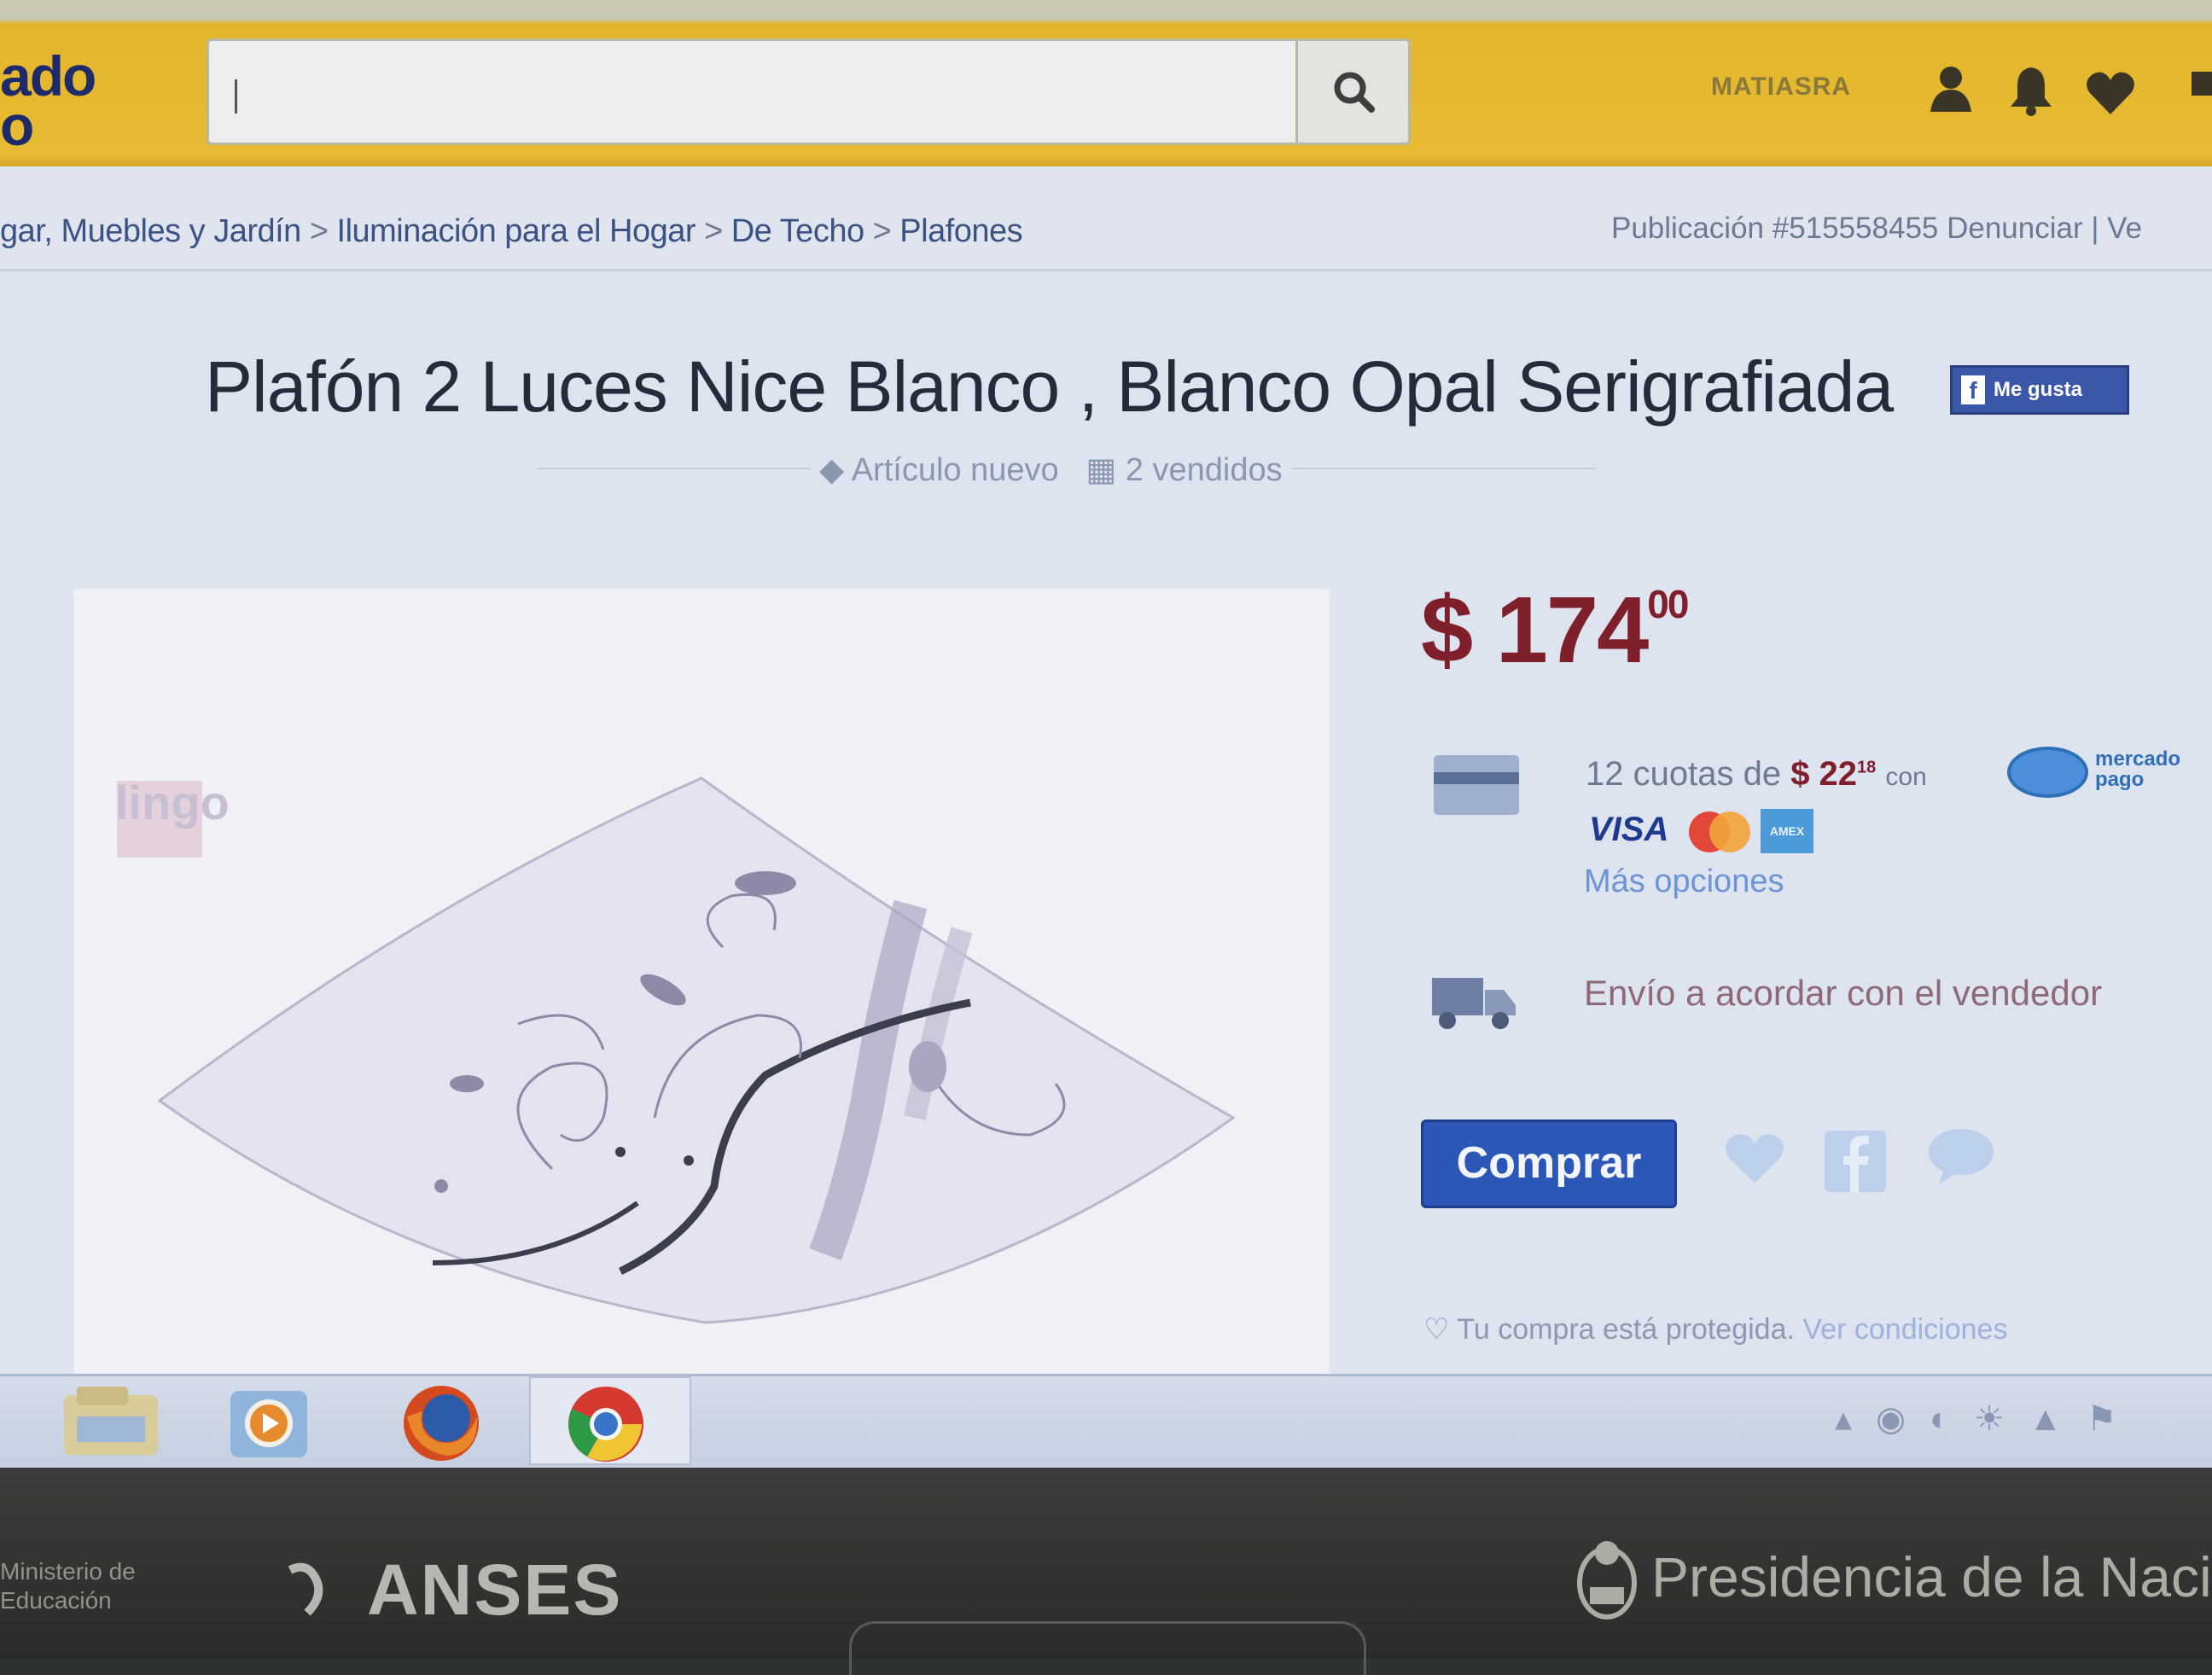  Describe the element at coordinates (1684, 882) in the screenshot. I see `more-payment-options-link: Más opciones` at that location.